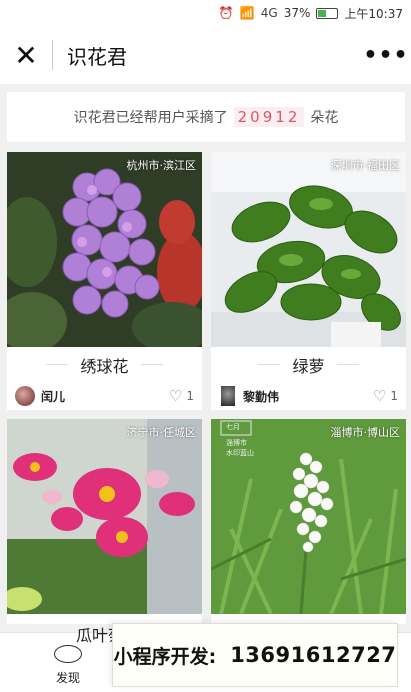 The height and width of the screenshot is (692, 411). Describe the element at coordinates (226, 13) in the screenshot. I see `alarm-icon: ⏰` at that location.